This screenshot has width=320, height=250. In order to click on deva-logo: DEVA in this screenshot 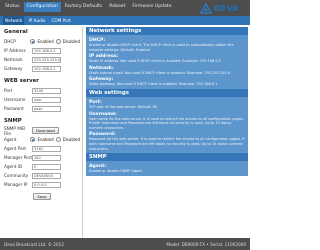, I will do `click(223, 8)`.